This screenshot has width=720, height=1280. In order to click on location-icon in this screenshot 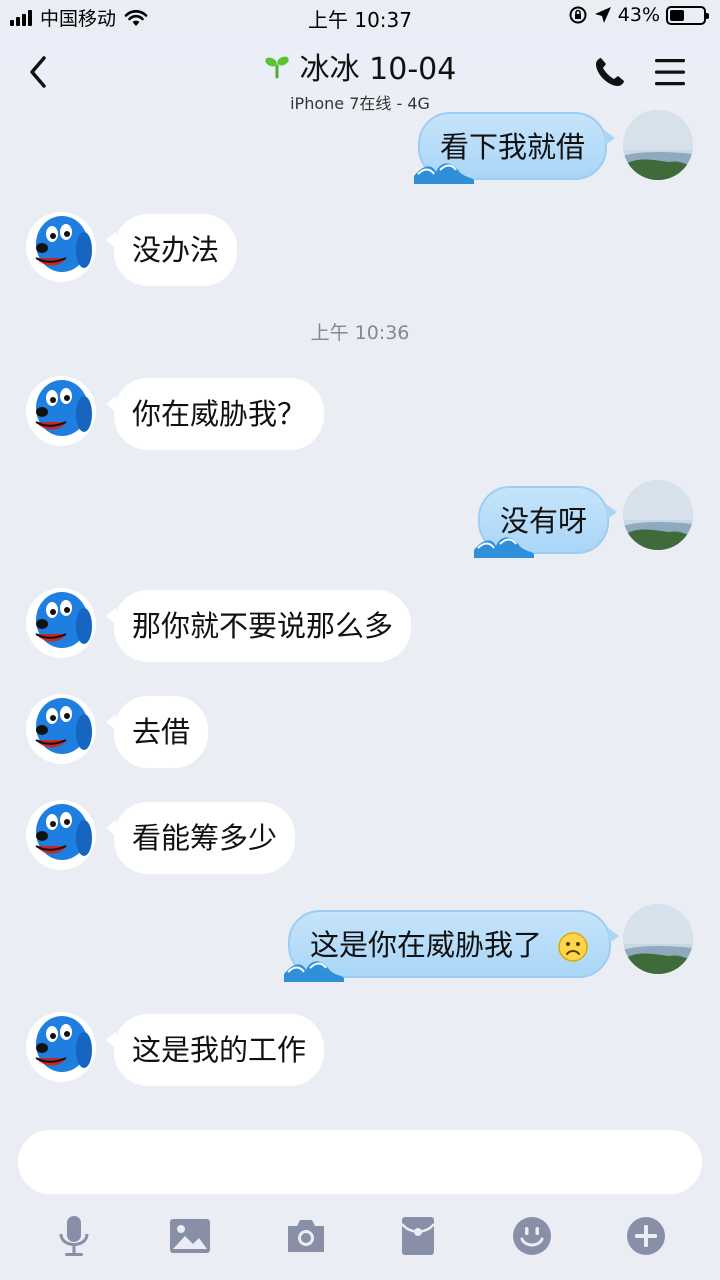, I will do `click(602, 15)`.